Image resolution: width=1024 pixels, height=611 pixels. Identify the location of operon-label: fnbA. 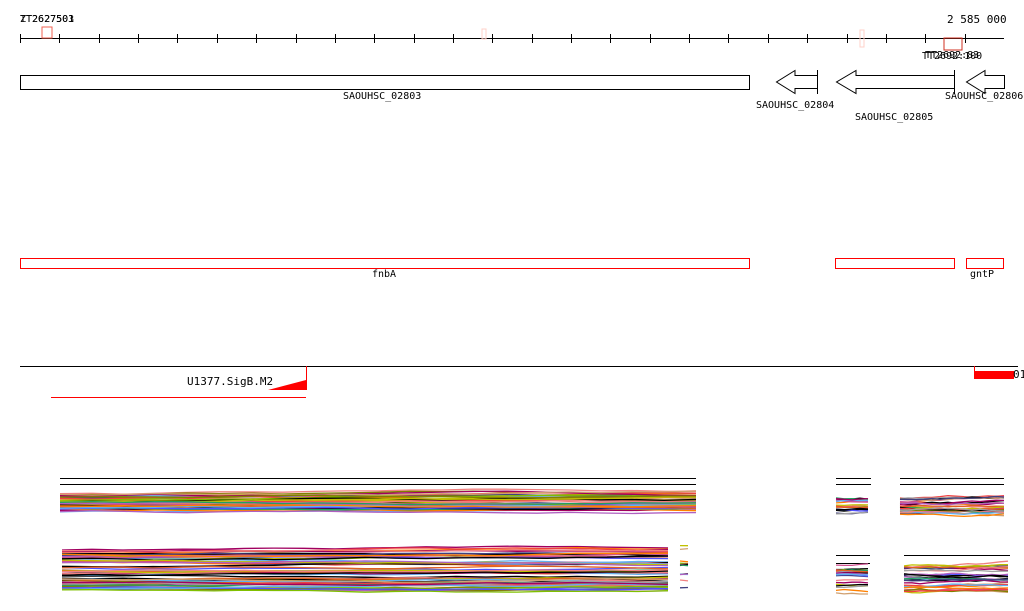
(384, 274).